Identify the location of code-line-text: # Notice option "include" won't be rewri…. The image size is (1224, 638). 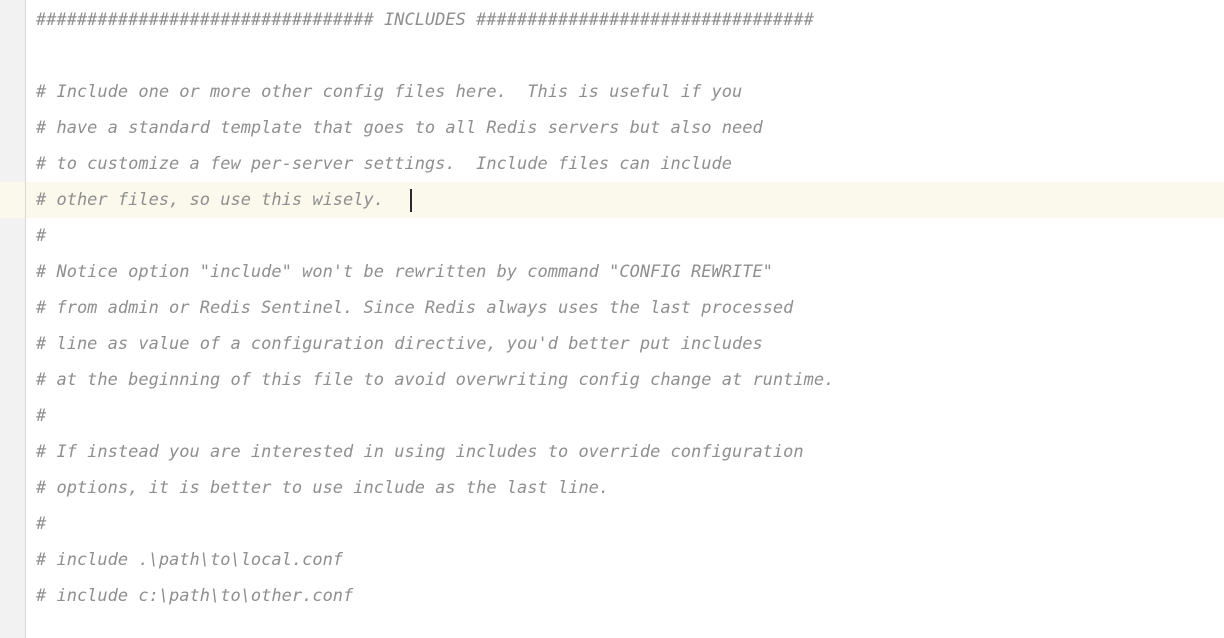
(404, 272).